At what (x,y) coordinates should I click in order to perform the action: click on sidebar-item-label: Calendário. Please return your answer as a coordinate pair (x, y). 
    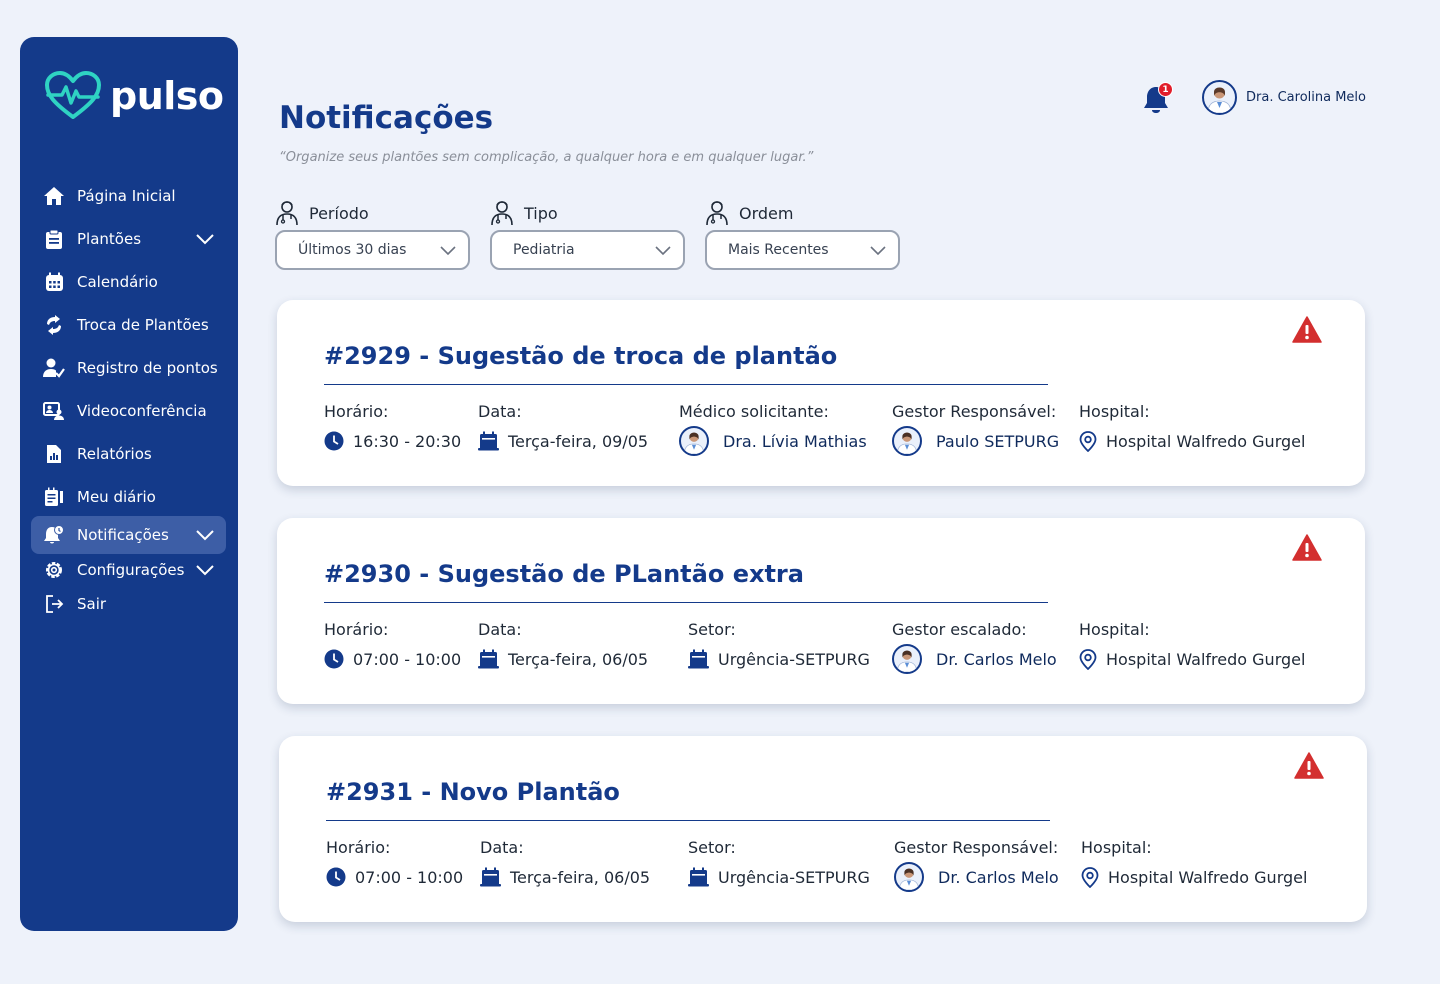
    Looking at the image, I should click on (117, 282).